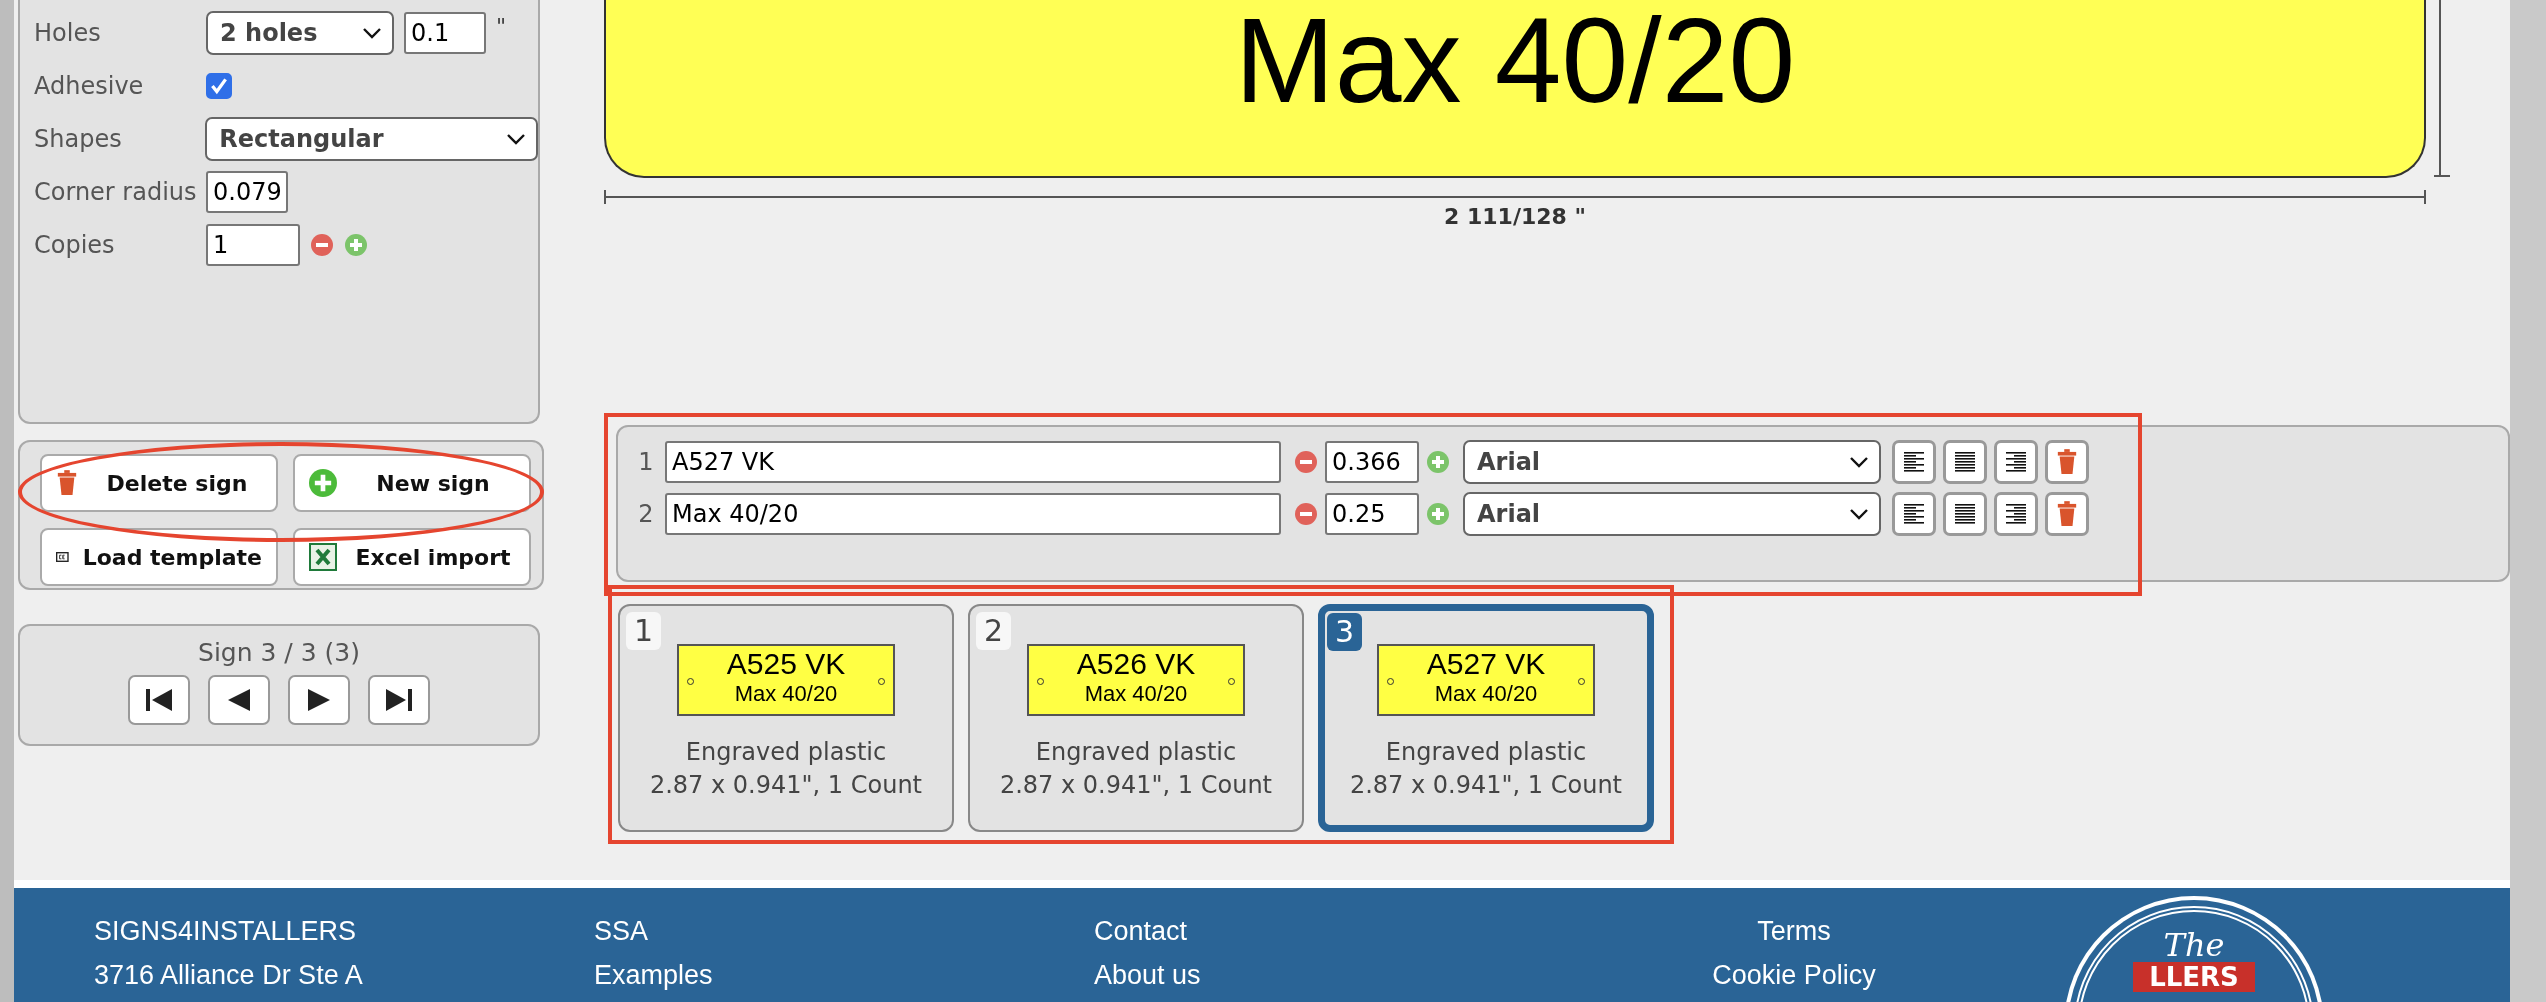 This screenshot has height=1002, width=2546. Describe the element at coordinates (68, 33) in the screenshot. I see `field-label: Holes` at that location.